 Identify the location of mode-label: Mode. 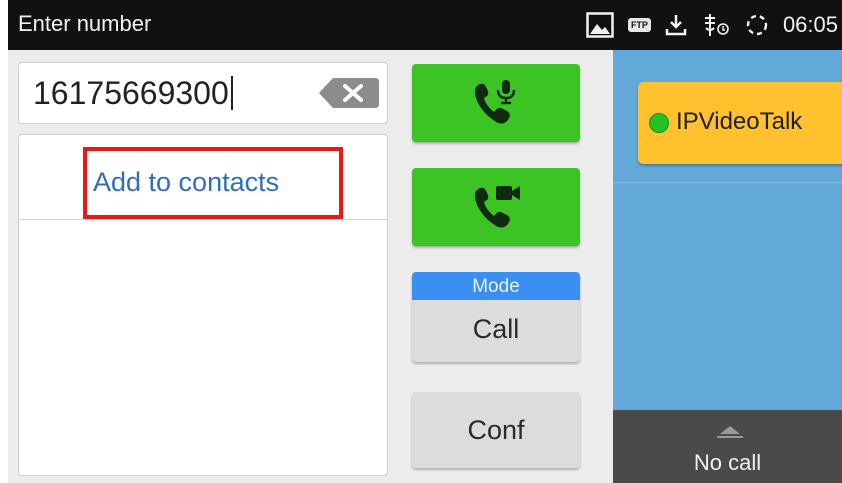
(496, 286).